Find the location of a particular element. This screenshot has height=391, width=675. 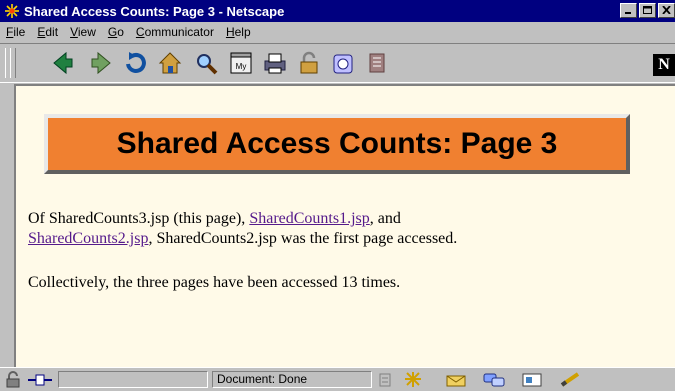

maximize-button is located at coordinates (647, 10).